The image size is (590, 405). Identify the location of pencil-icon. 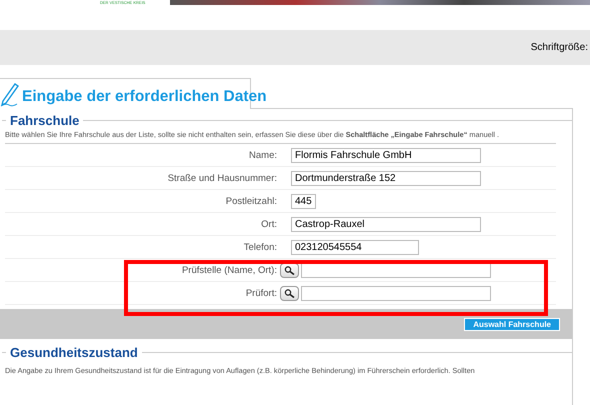
(10, 94).